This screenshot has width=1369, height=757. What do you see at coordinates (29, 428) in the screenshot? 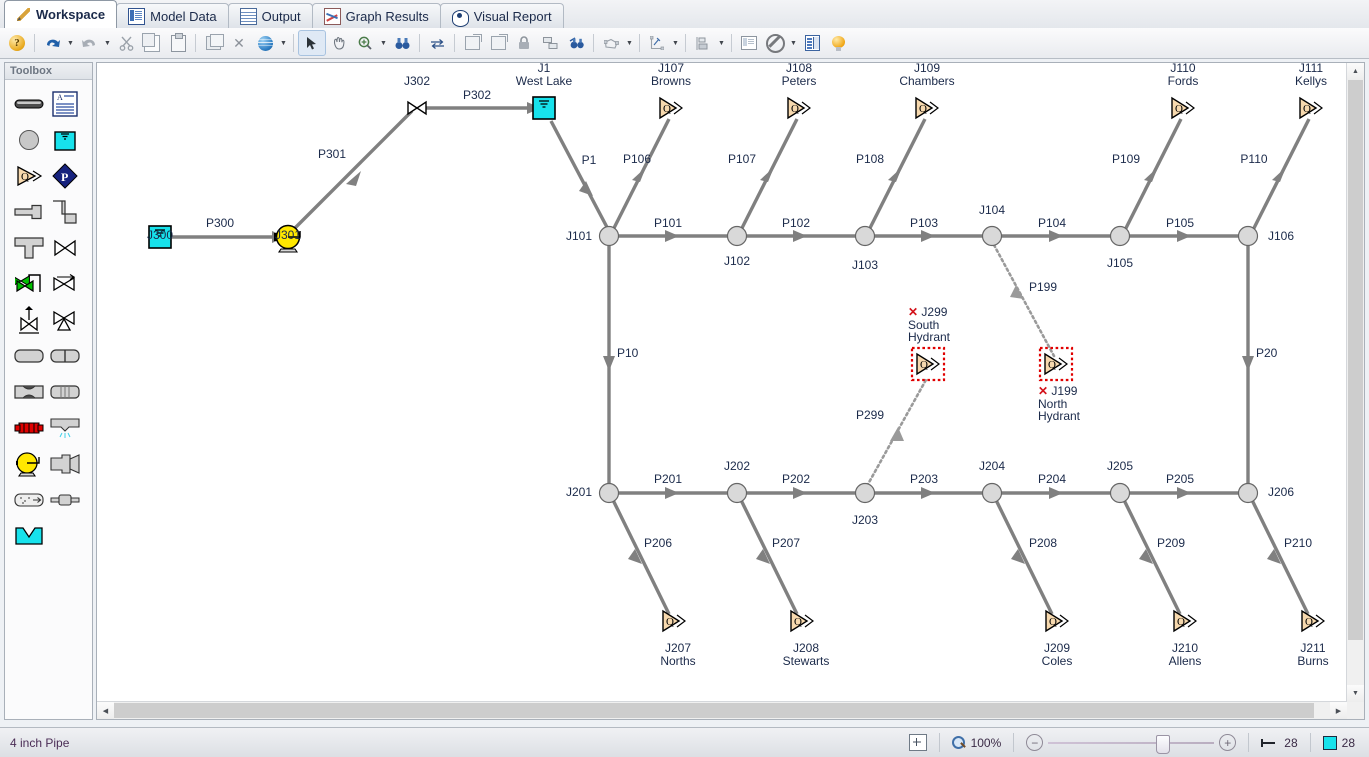
I see `heat-exchanger-tool` at bounding box center [29, 428].